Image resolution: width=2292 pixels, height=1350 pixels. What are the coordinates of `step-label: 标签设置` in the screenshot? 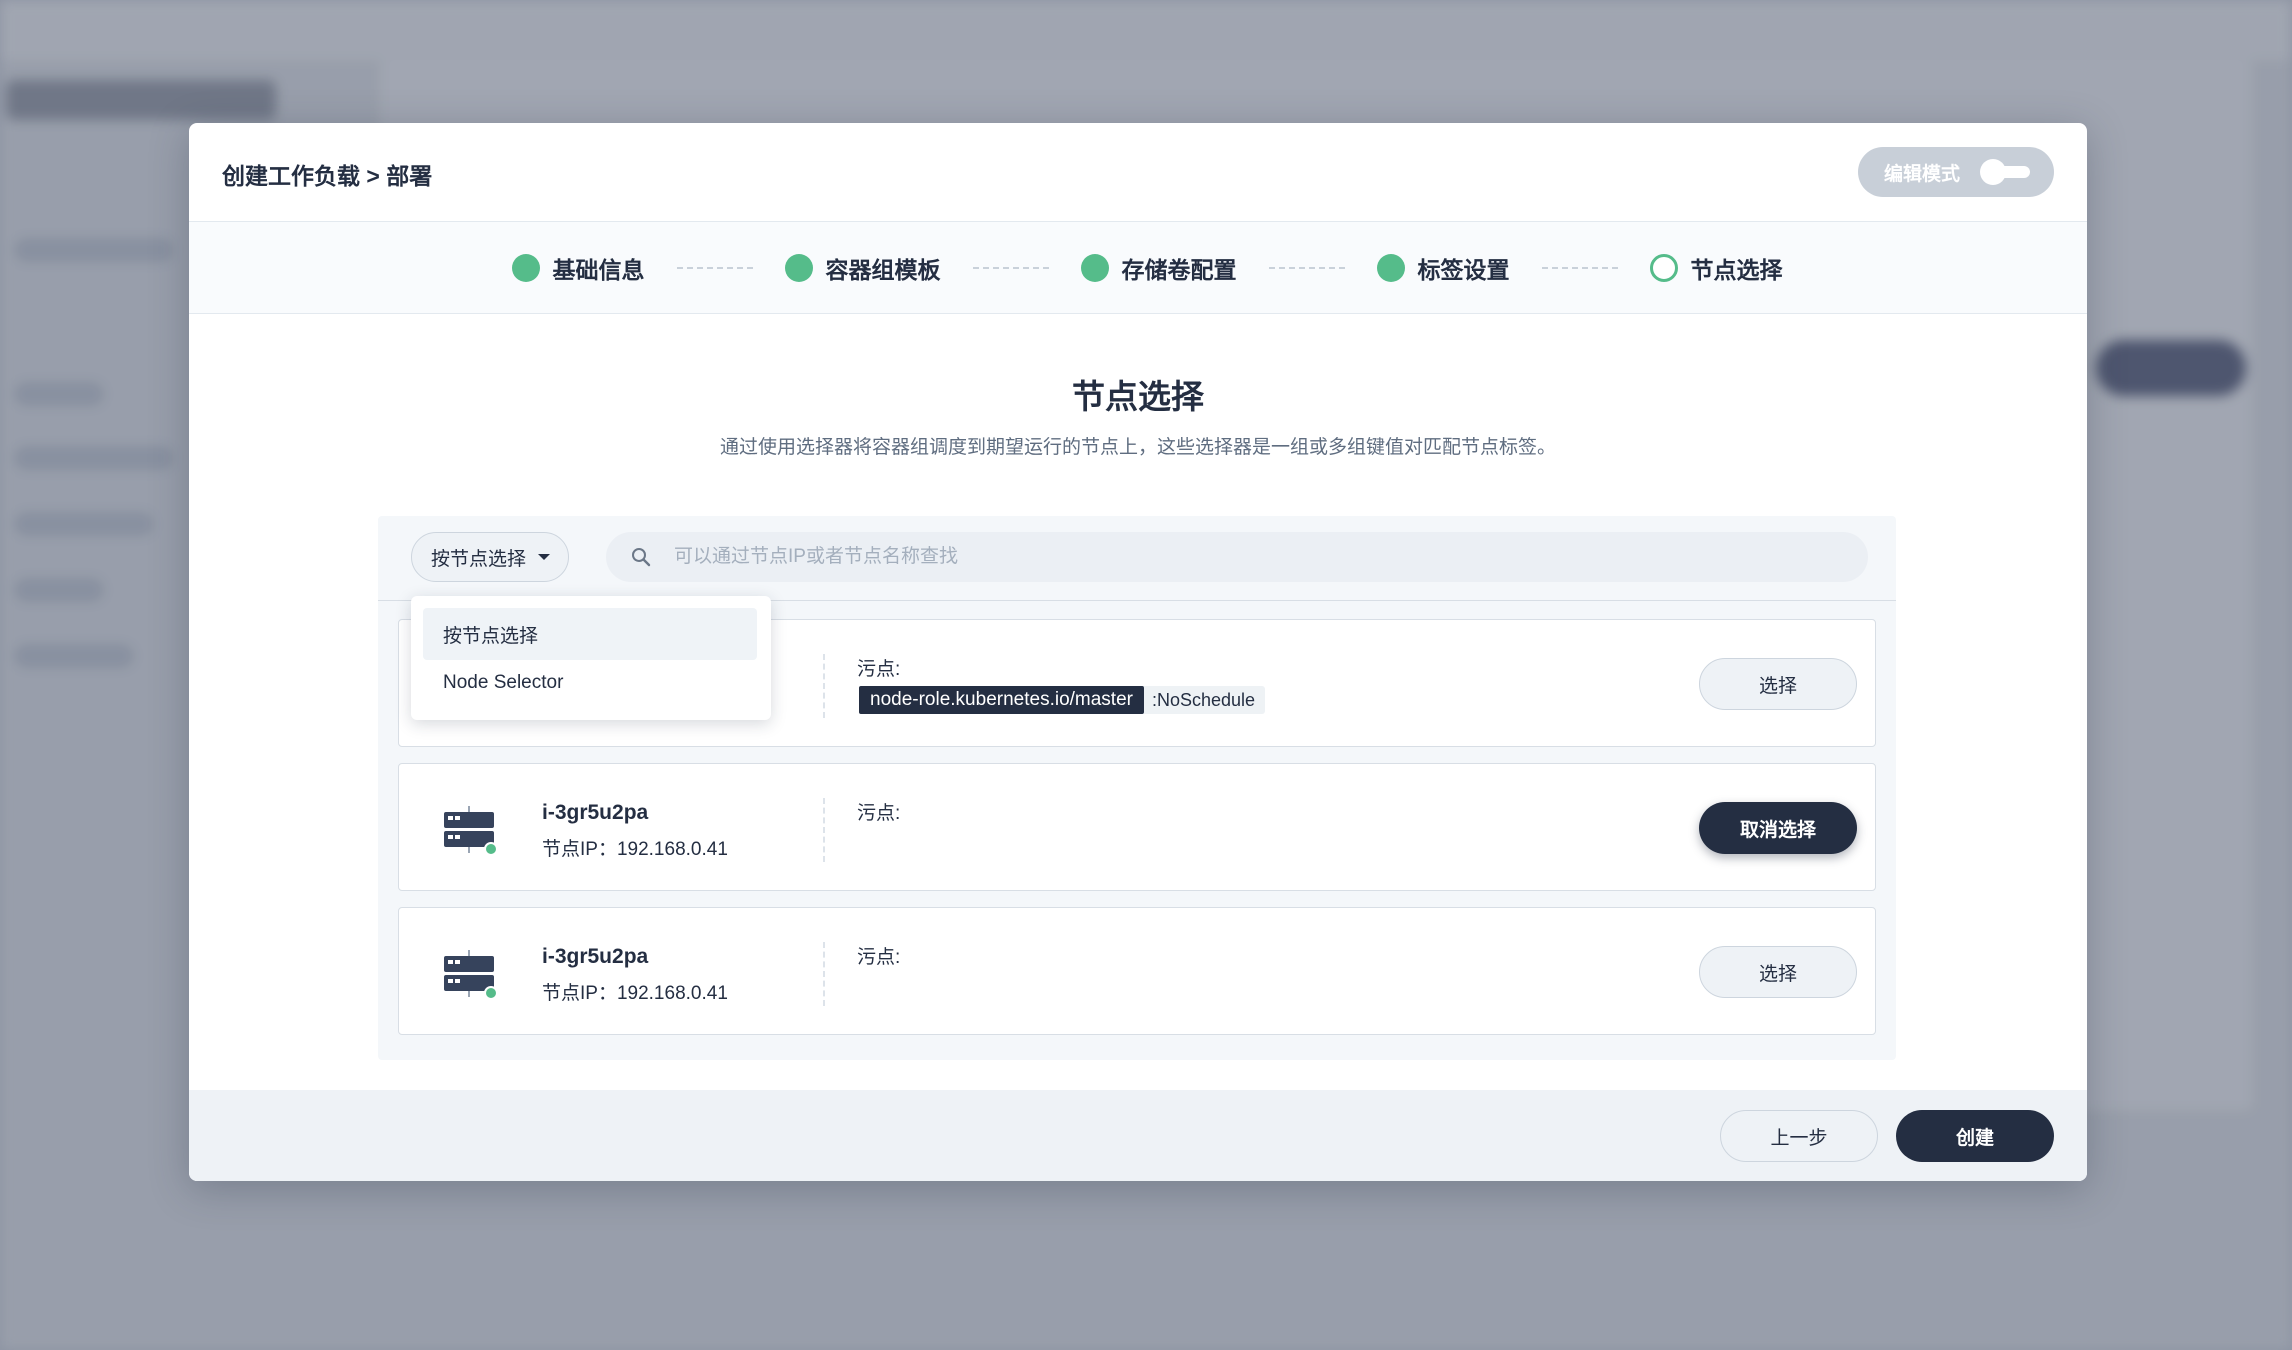 It's located at (1463, 269).